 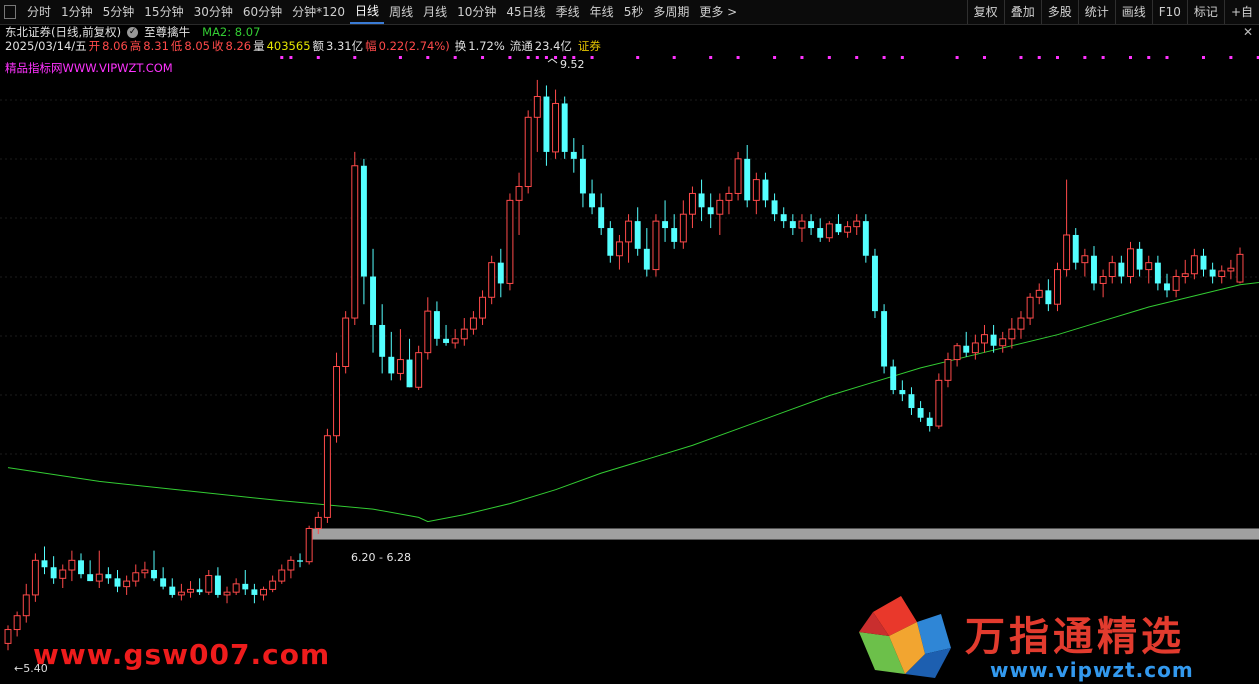 I want to click on peak-price-label: 9.52, so click(x=572, y=64).